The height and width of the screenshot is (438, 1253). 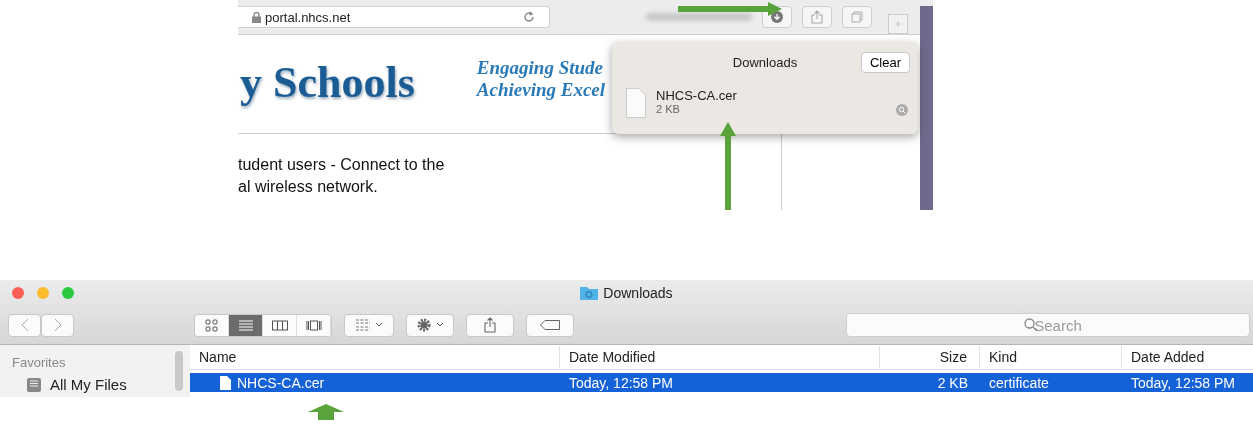 I want to click on sidebar-heading: Favorites, so click(x=39, y=362).